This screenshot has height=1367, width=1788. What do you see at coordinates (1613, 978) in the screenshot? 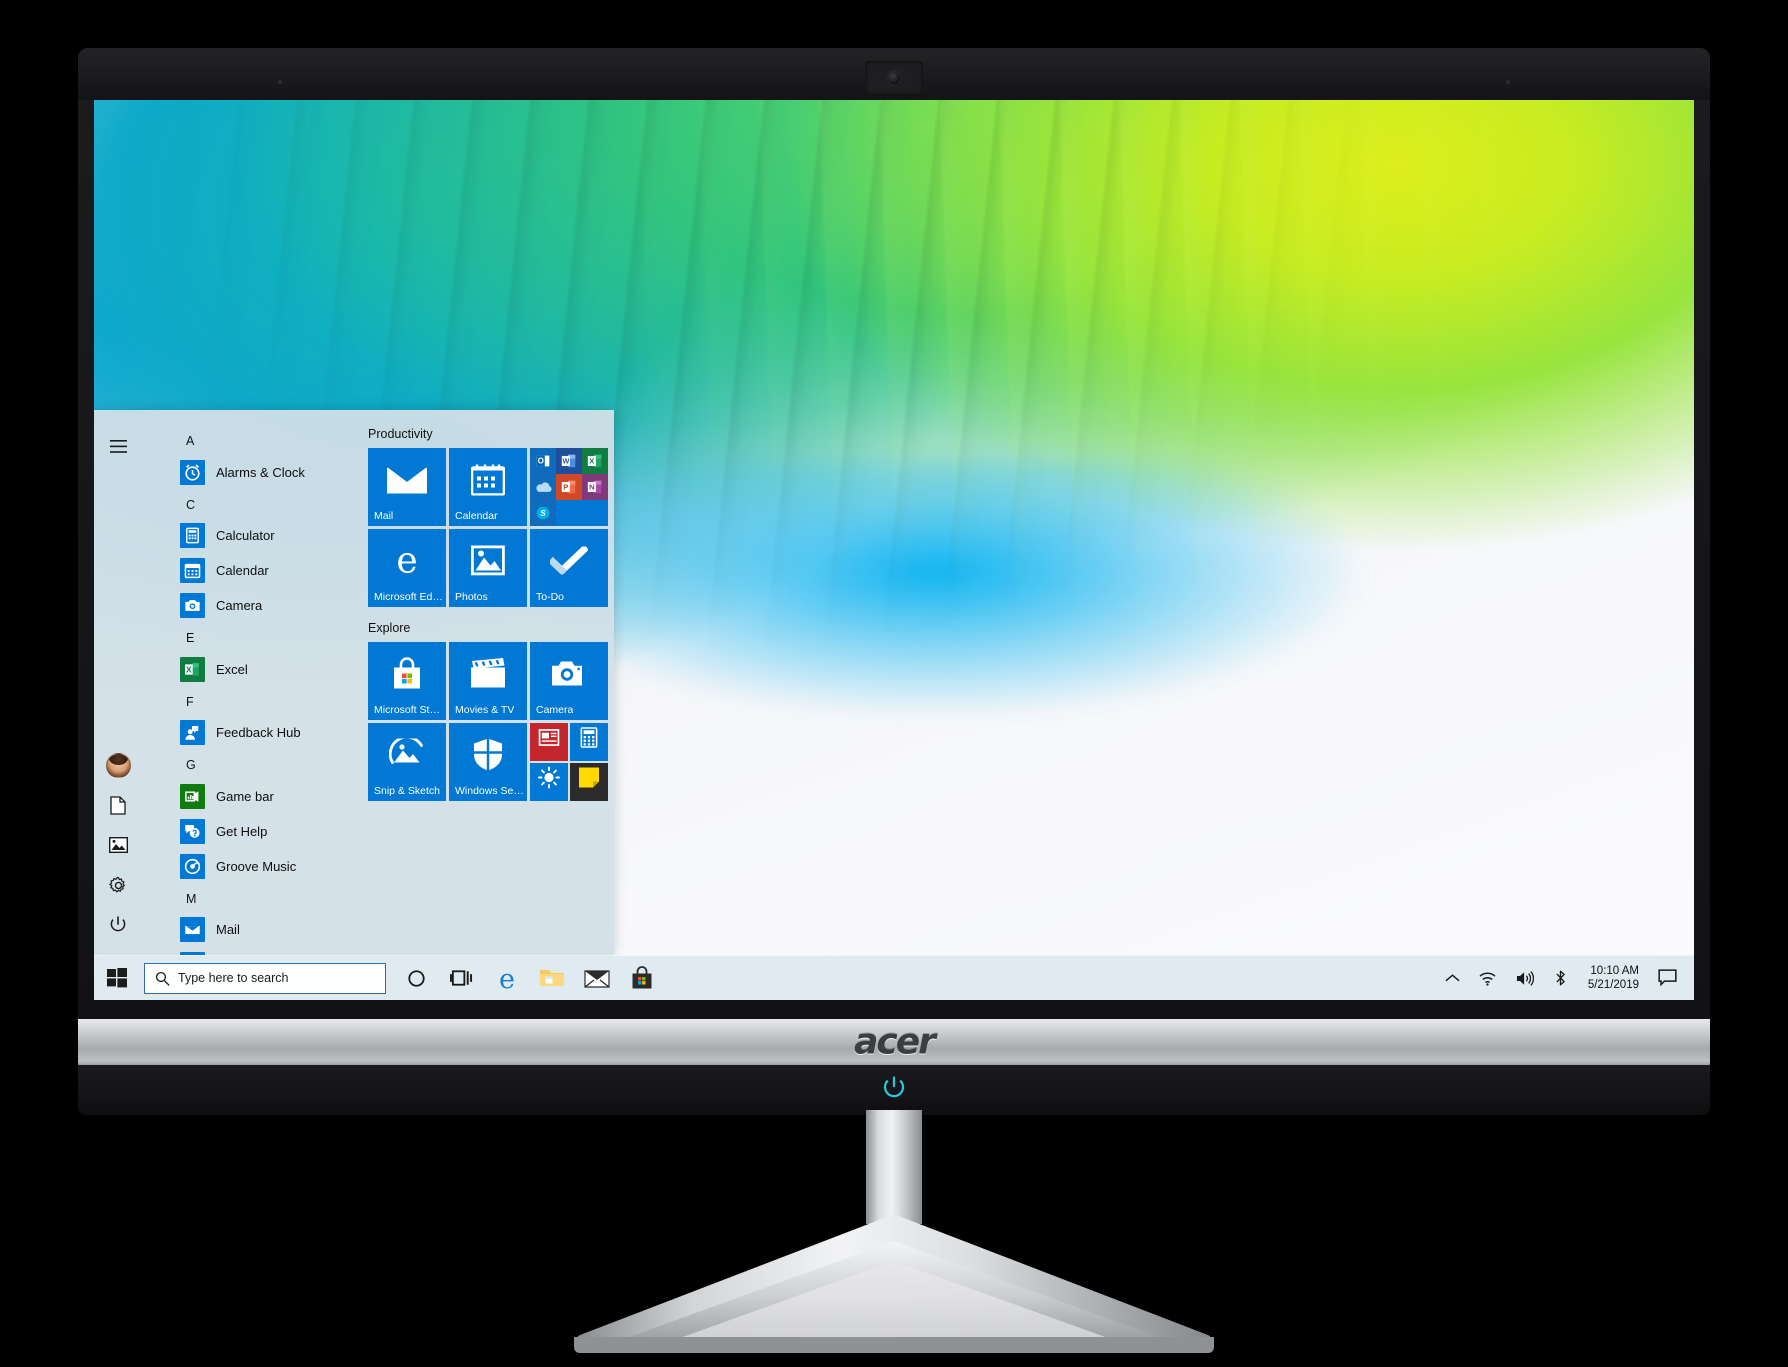
I see `clock: 10:10 AM 5/21/2019` at bounding box center [1613, 978].